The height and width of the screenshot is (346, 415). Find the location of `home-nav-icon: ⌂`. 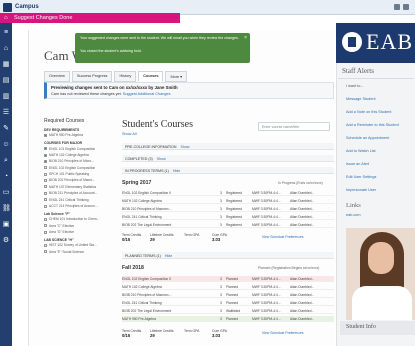

home-nav-icon: ⌂ is located at coordinates (6, 49).